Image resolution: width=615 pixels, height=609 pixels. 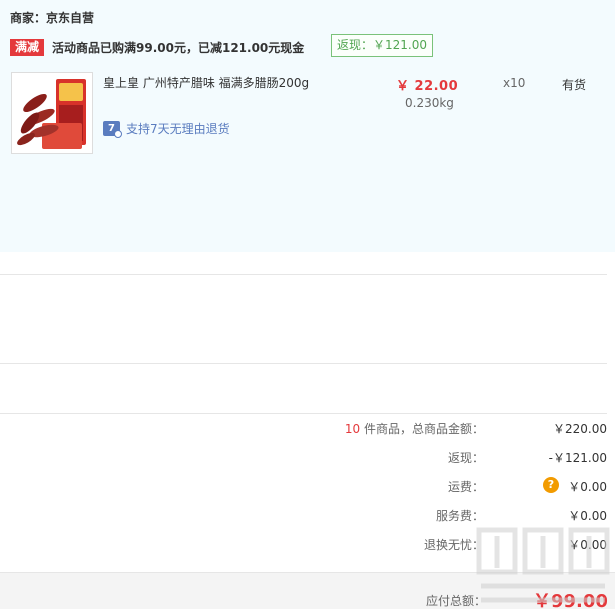 I want to click on cashback-label: 返现：, so click(x=465, y=458).